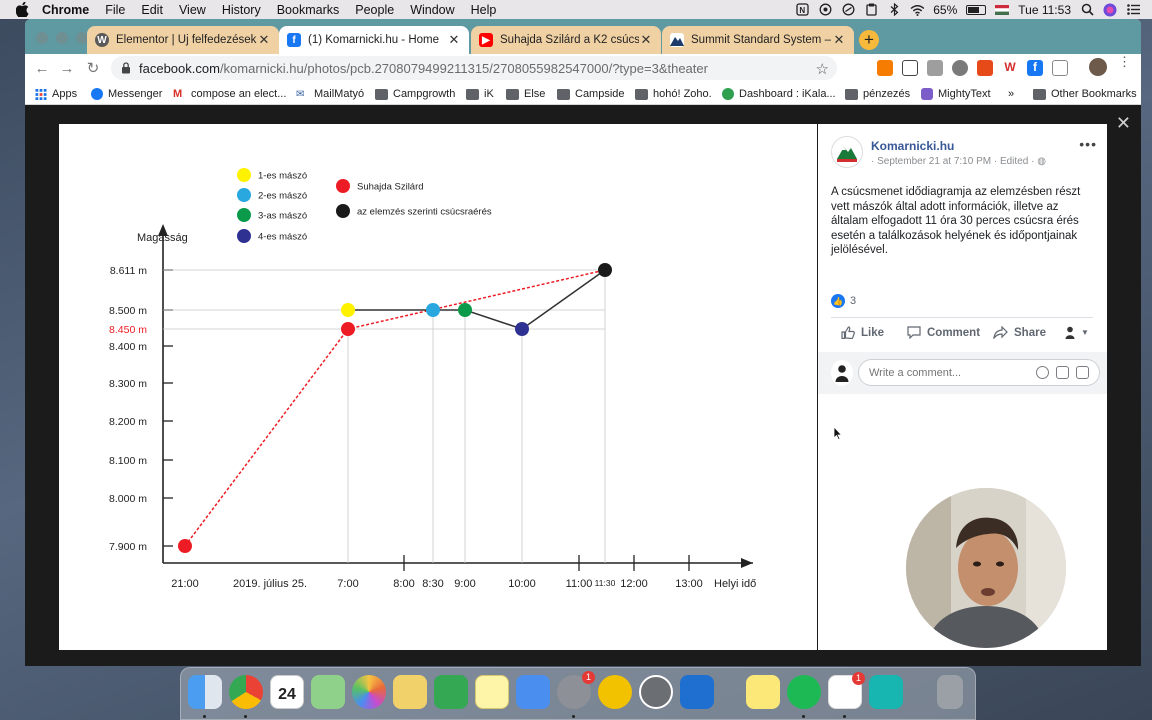  Describe the element at coordinates (24, 10) in the screenshot. I see `apple-icon` at that location.